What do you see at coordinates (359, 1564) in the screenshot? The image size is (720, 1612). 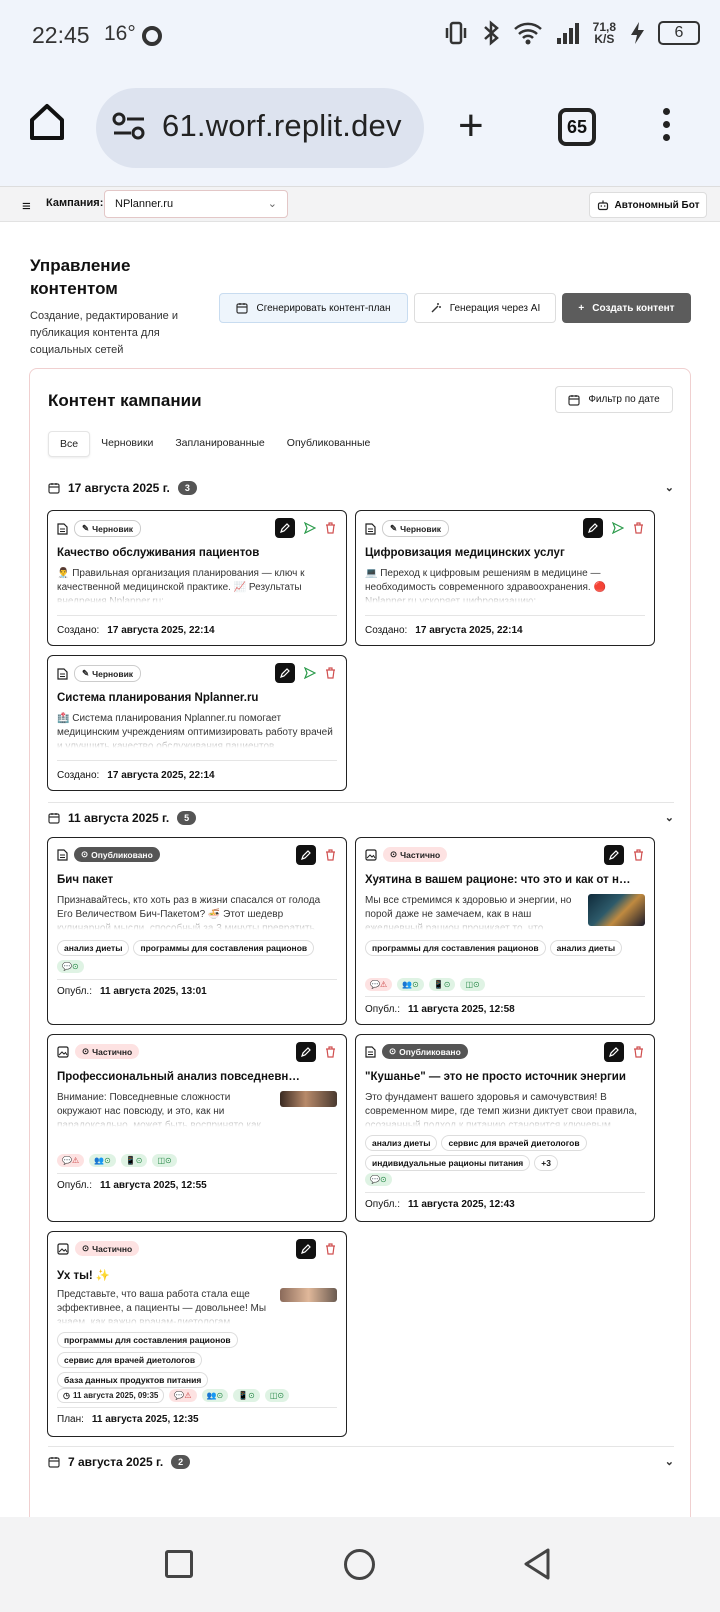 I see `home-button` at bounding box center [359, 1564].